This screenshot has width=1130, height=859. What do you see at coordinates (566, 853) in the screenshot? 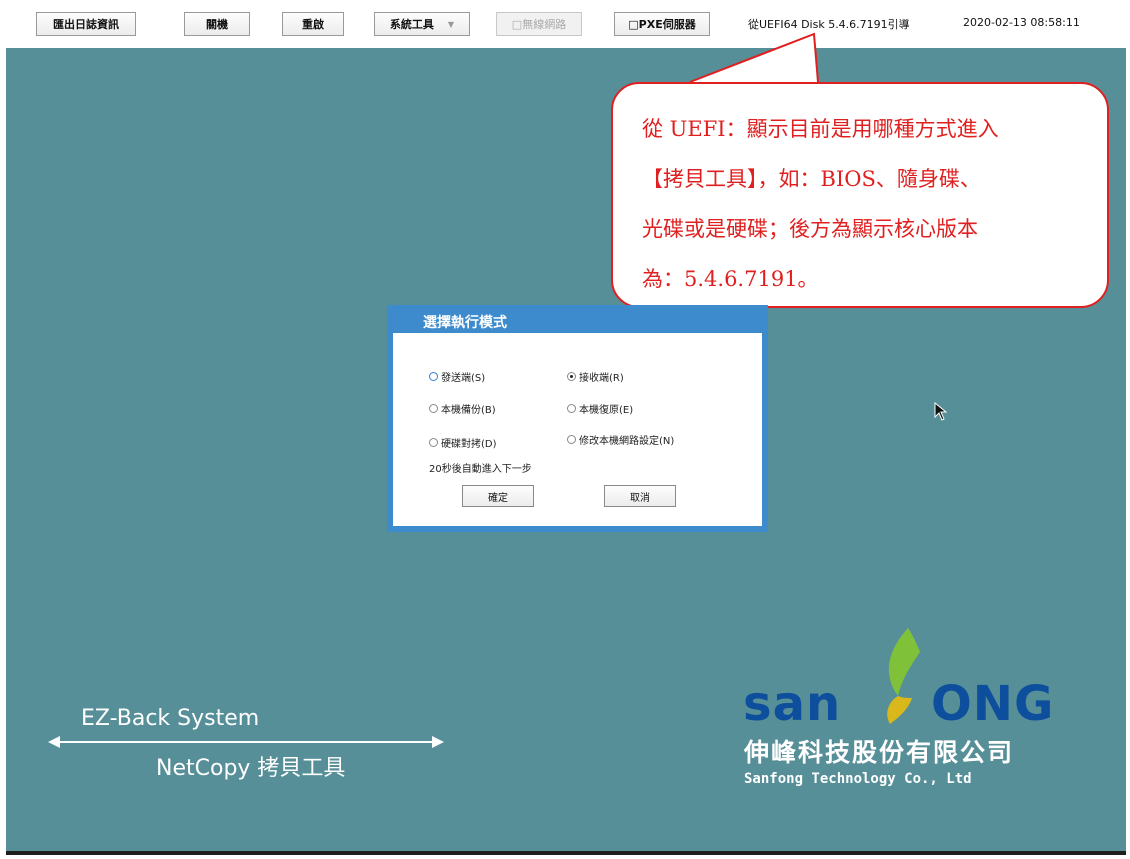
I see `bottom-border` at bounding box center [566, 853].